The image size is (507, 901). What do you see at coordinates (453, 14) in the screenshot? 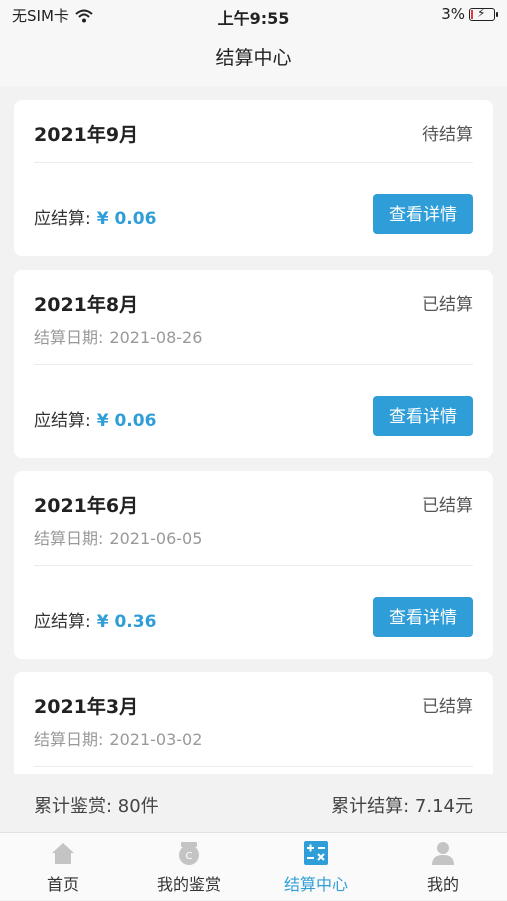
I see `battery-percent: 3%` at bounding box center [453, 14].